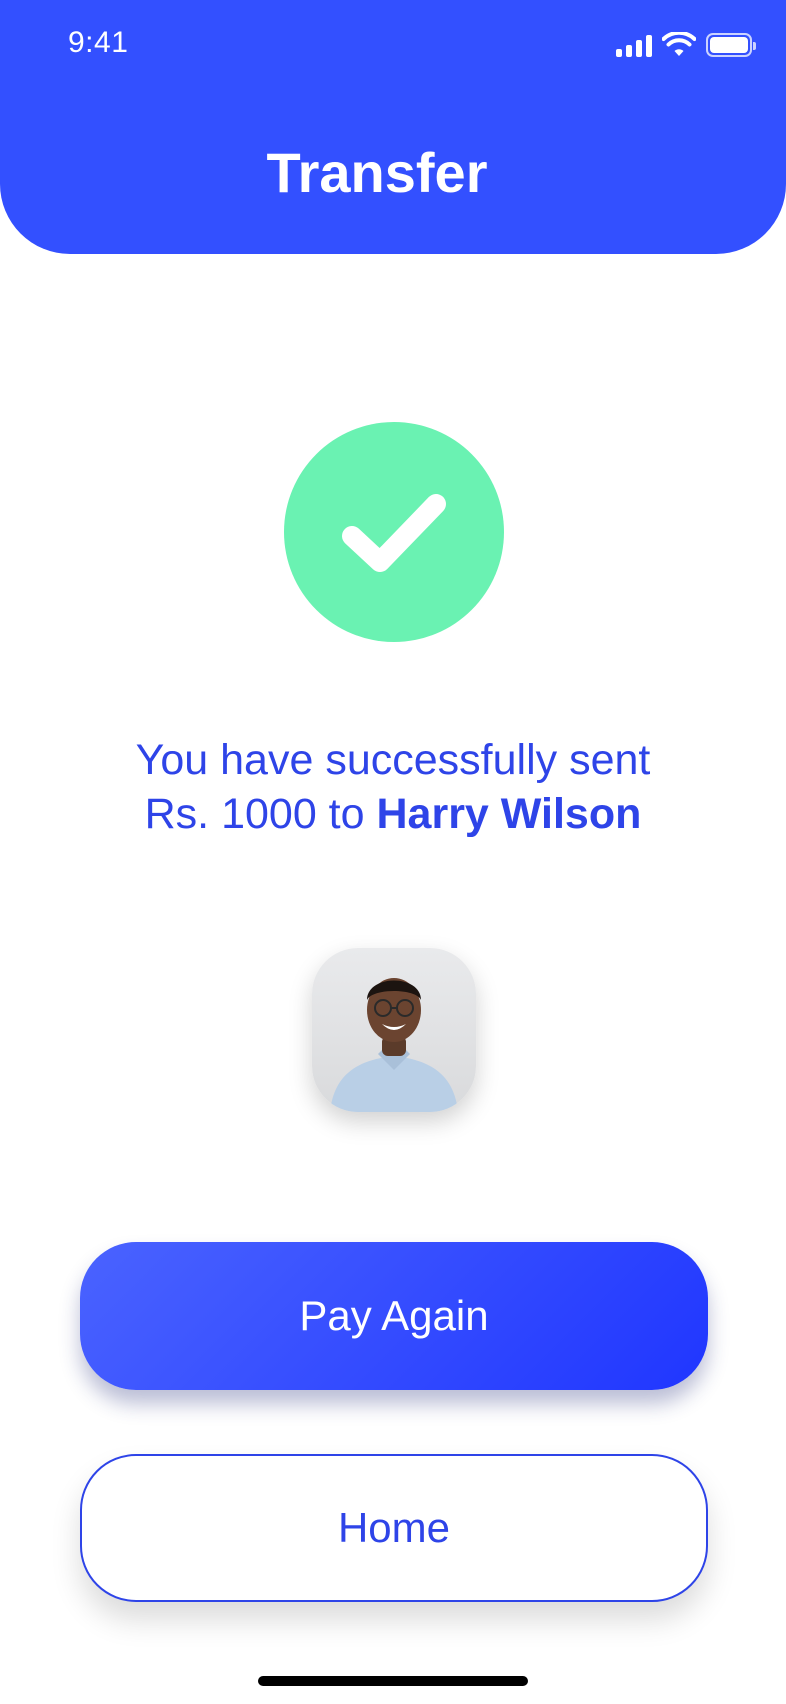  What do you see at coordinates (394, 1316) in the screenshot?
I see `pay-again-button: Pay Again` at bounding box center [394, 1316].